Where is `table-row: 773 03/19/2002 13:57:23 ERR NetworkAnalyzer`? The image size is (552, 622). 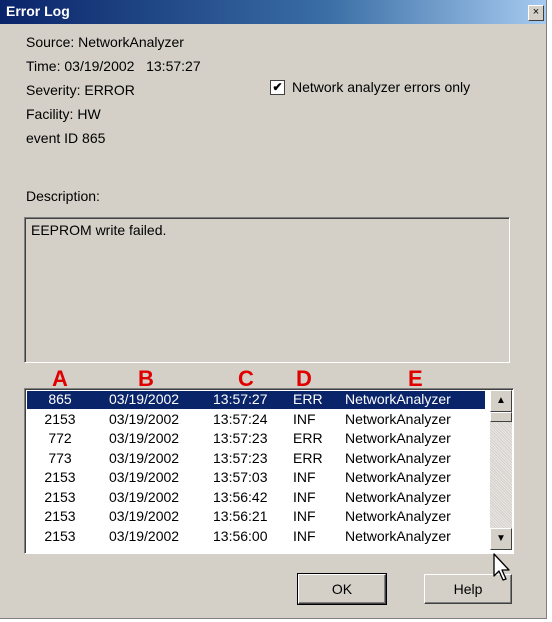
table-row: 773 03/19/2002 13:57:23 ERR NetworkAnalyzer is located at coordinates (256, 459).